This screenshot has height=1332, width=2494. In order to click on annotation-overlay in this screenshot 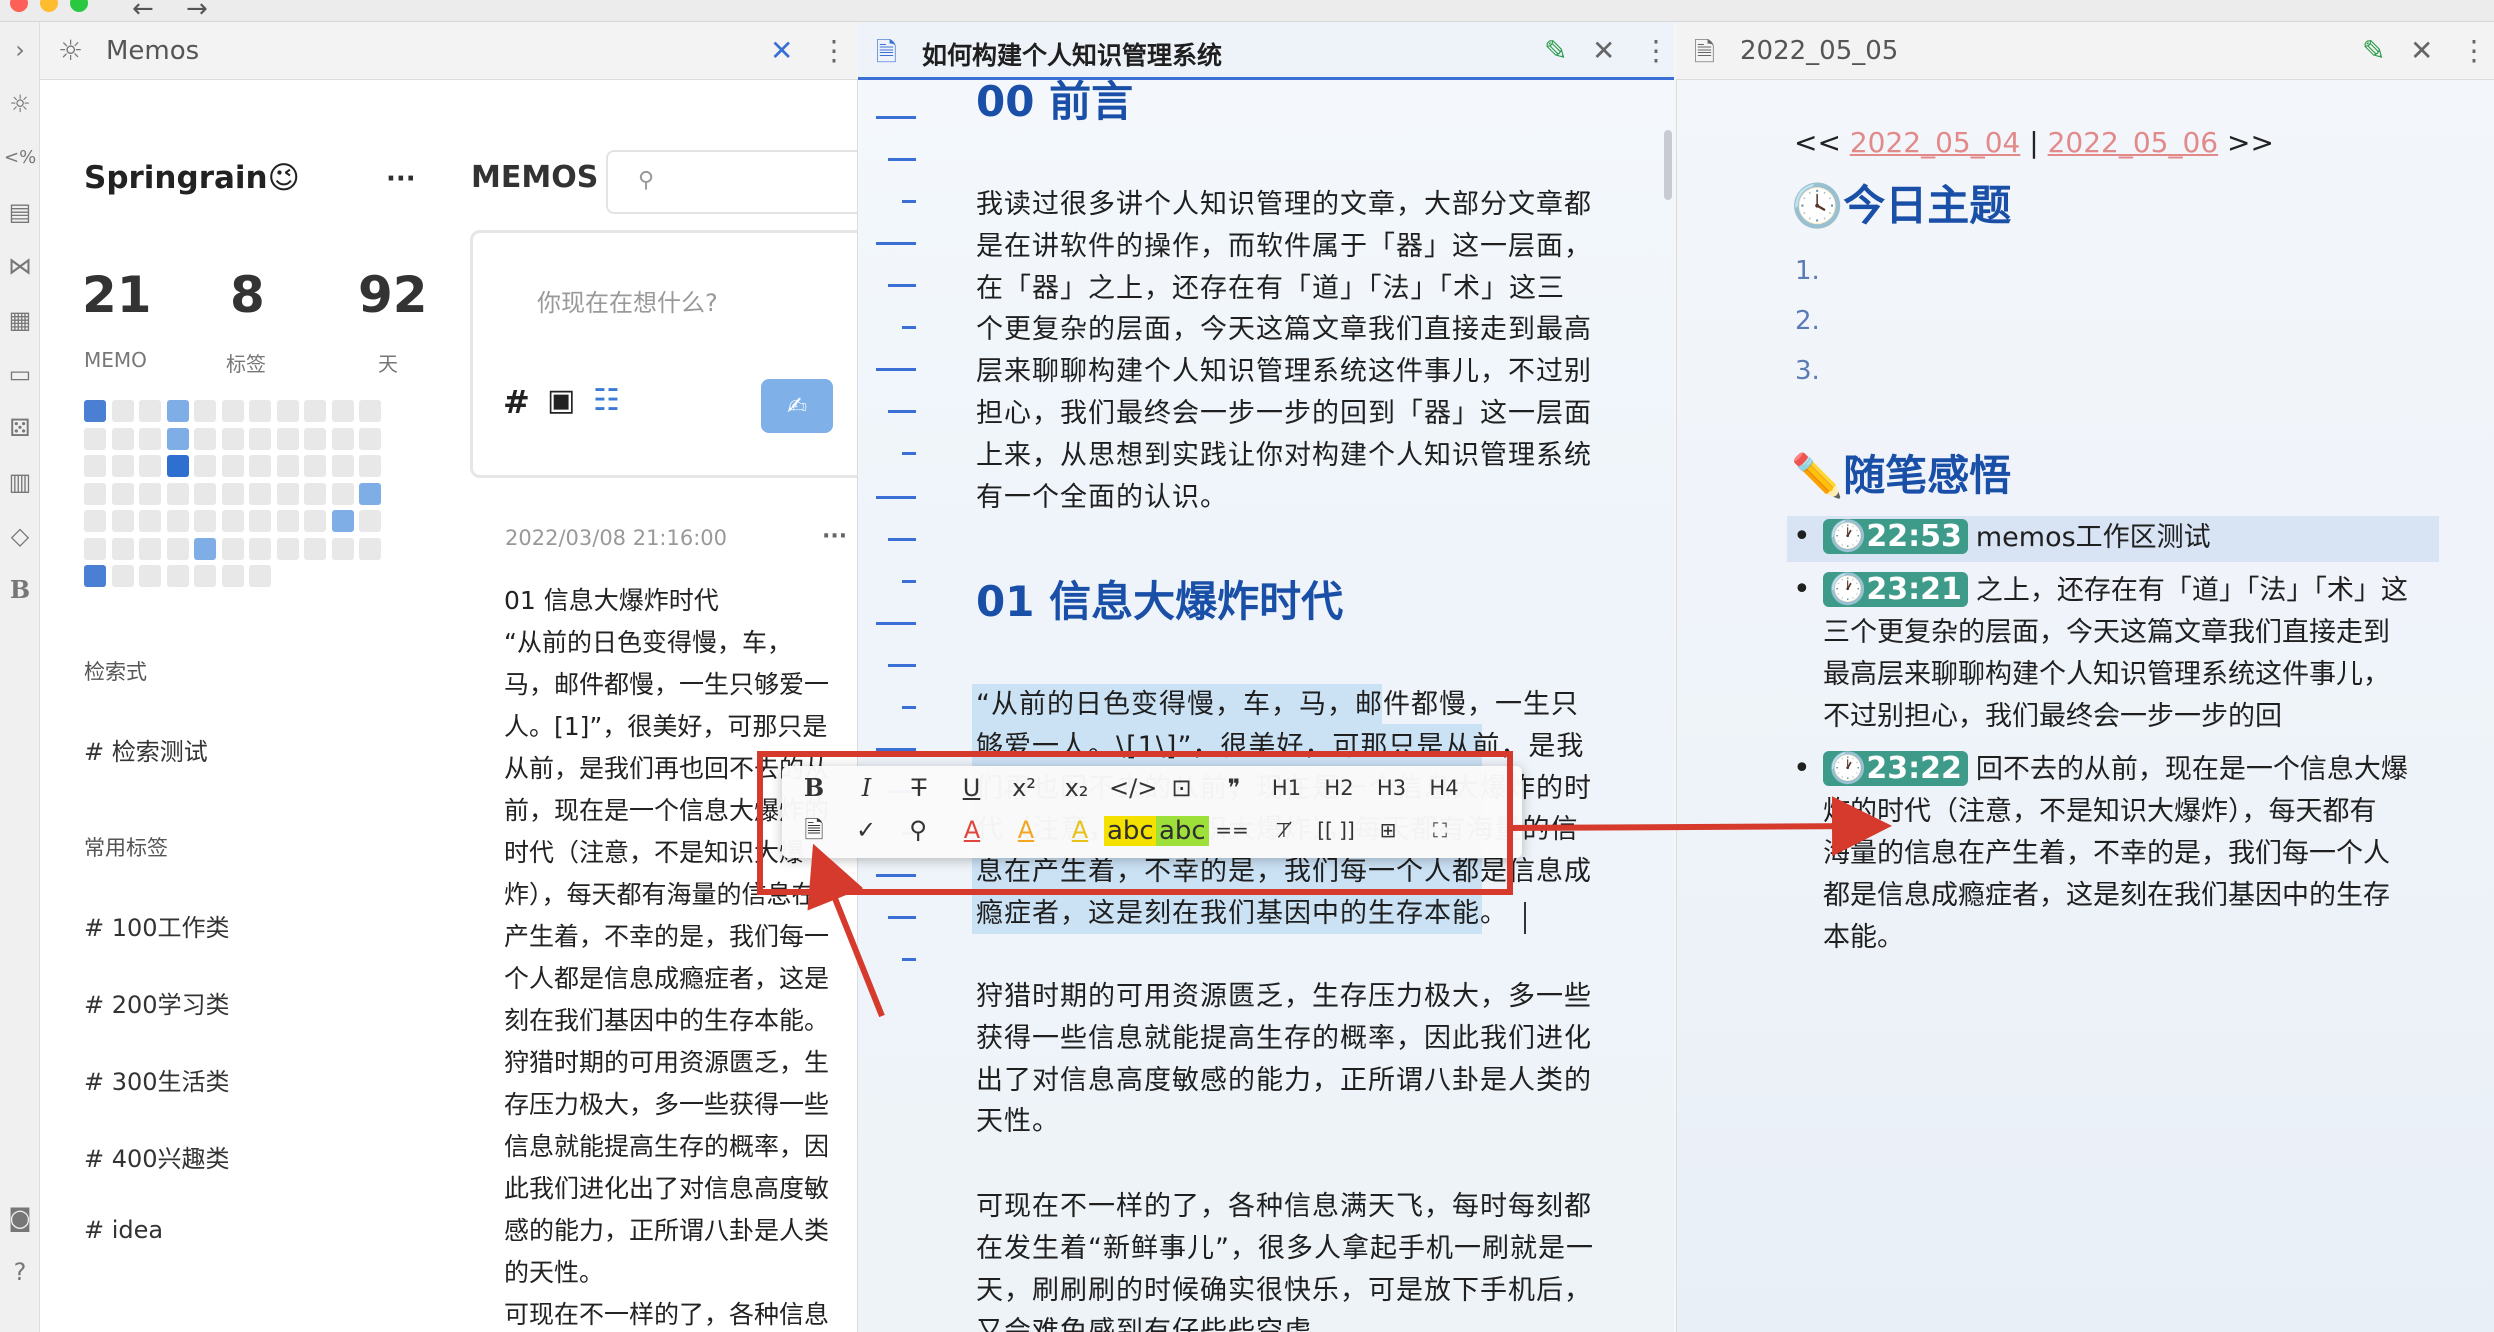, I will do `click(1324, 884)`.